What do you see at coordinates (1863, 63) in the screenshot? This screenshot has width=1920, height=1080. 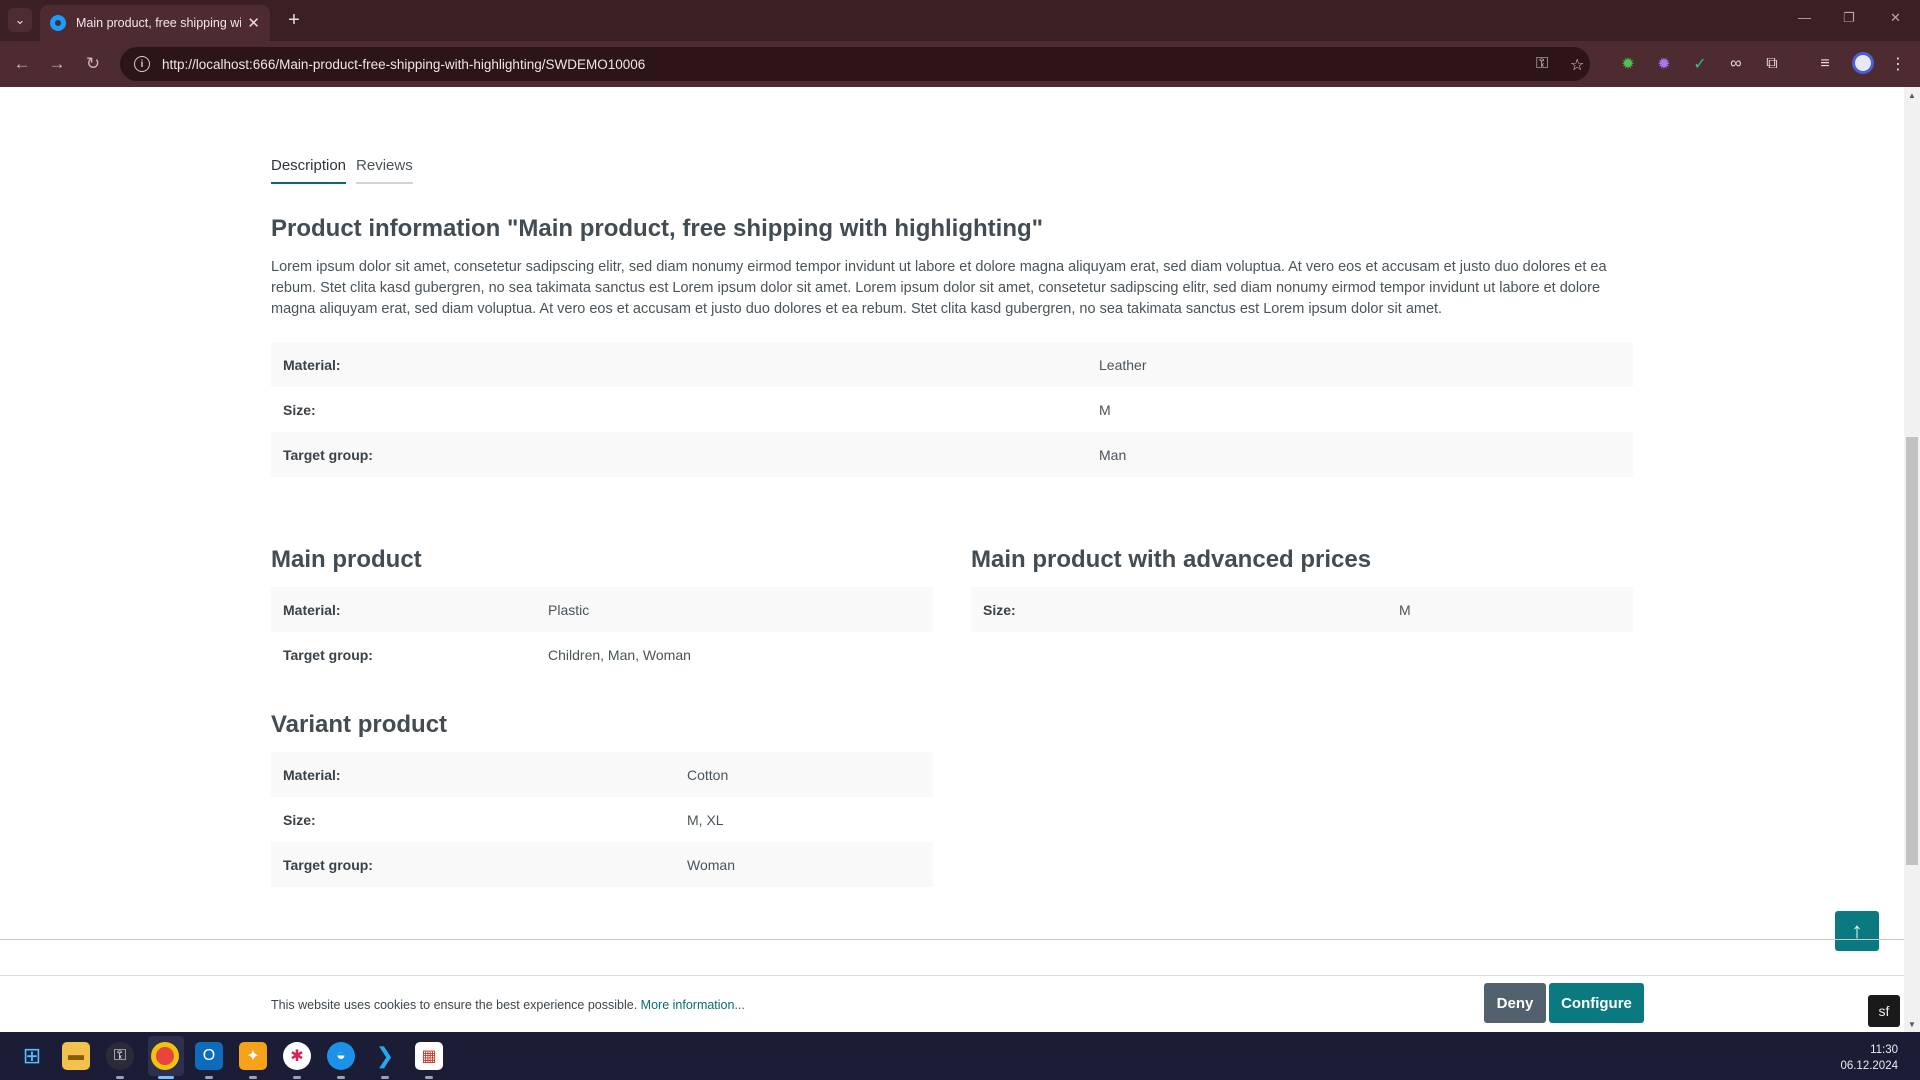 I see `profile-avatar` at bounding box center [1863, 63].